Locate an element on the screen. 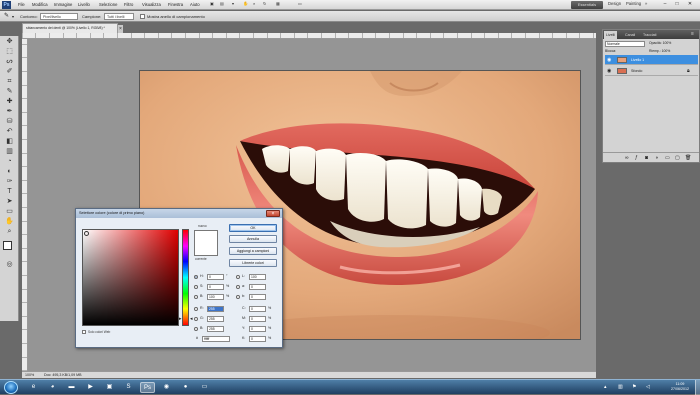 This screenshot has width=700, height=395. folder-icon: ▭ is located at coordinates (667, 158).